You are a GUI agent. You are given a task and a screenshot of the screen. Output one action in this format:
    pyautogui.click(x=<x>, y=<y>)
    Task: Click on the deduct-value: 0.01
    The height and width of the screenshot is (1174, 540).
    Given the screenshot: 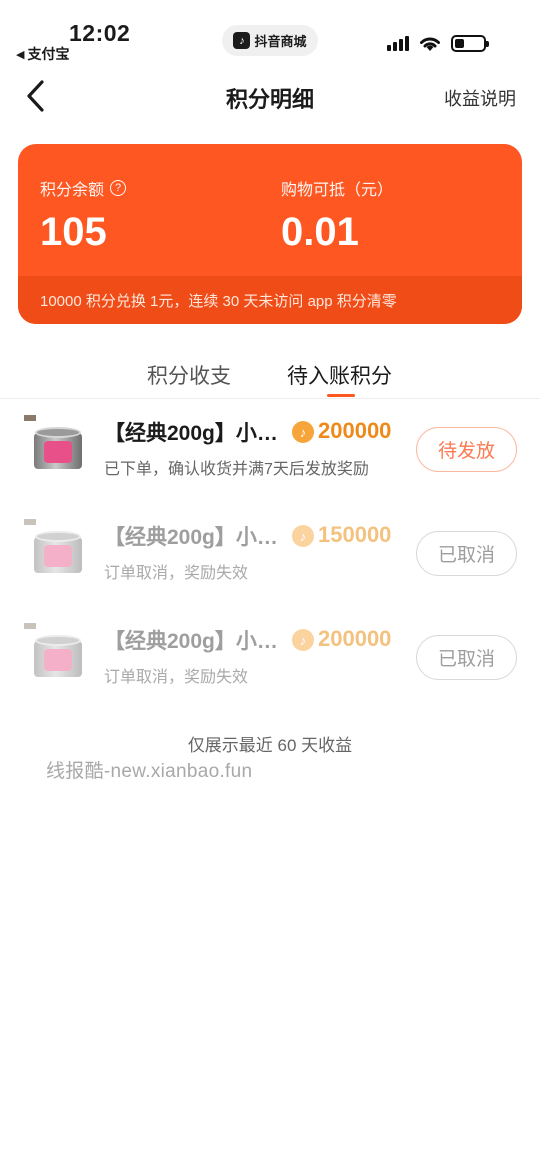 What is the action you would take?
    pyautogui.click(x=320, y=232)
    